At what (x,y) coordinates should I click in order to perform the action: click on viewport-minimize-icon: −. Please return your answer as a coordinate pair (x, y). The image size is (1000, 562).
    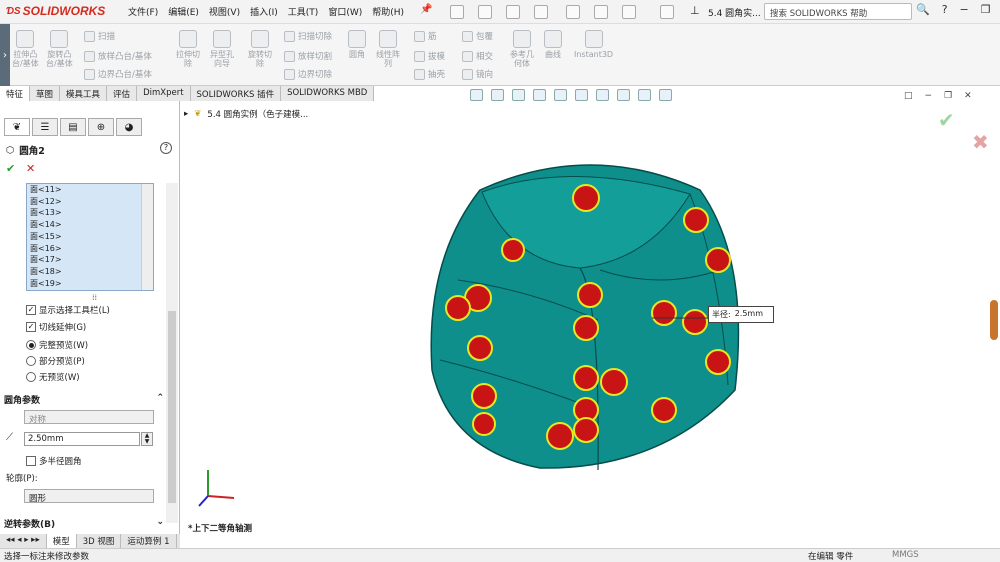
    Looking at the image, I should click on (929, 96).